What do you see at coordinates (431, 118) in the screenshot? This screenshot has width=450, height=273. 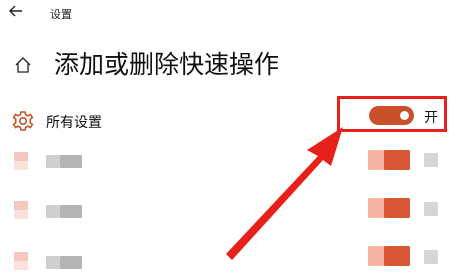 I see `toggle-state-label: 开` at bounding box center [431, 118].